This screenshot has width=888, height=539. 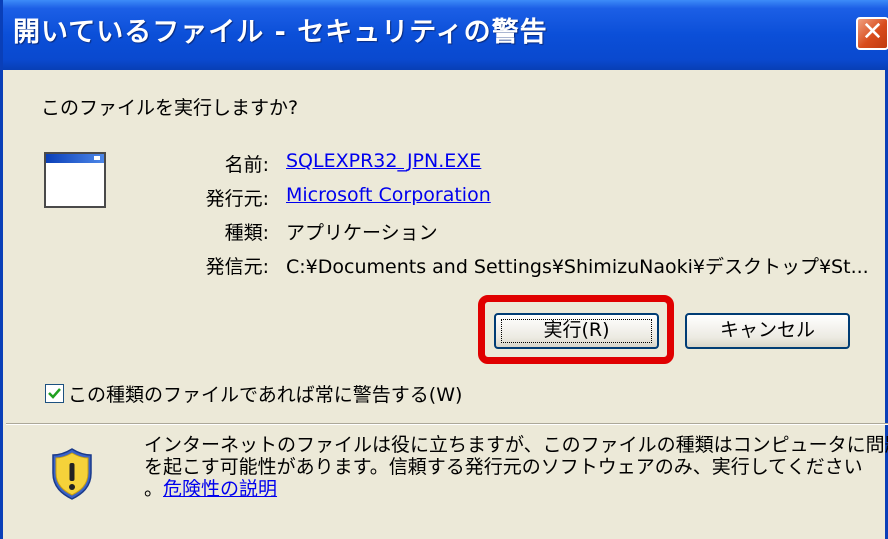 I want to click on security-shield-warning-icon, so click(x=72, y=474).